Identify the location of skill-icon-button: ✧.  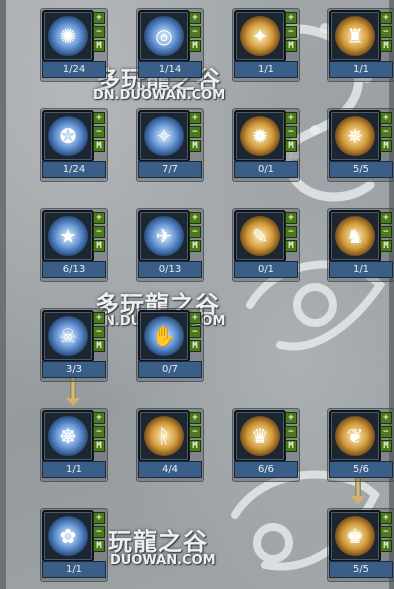
(164, 136).